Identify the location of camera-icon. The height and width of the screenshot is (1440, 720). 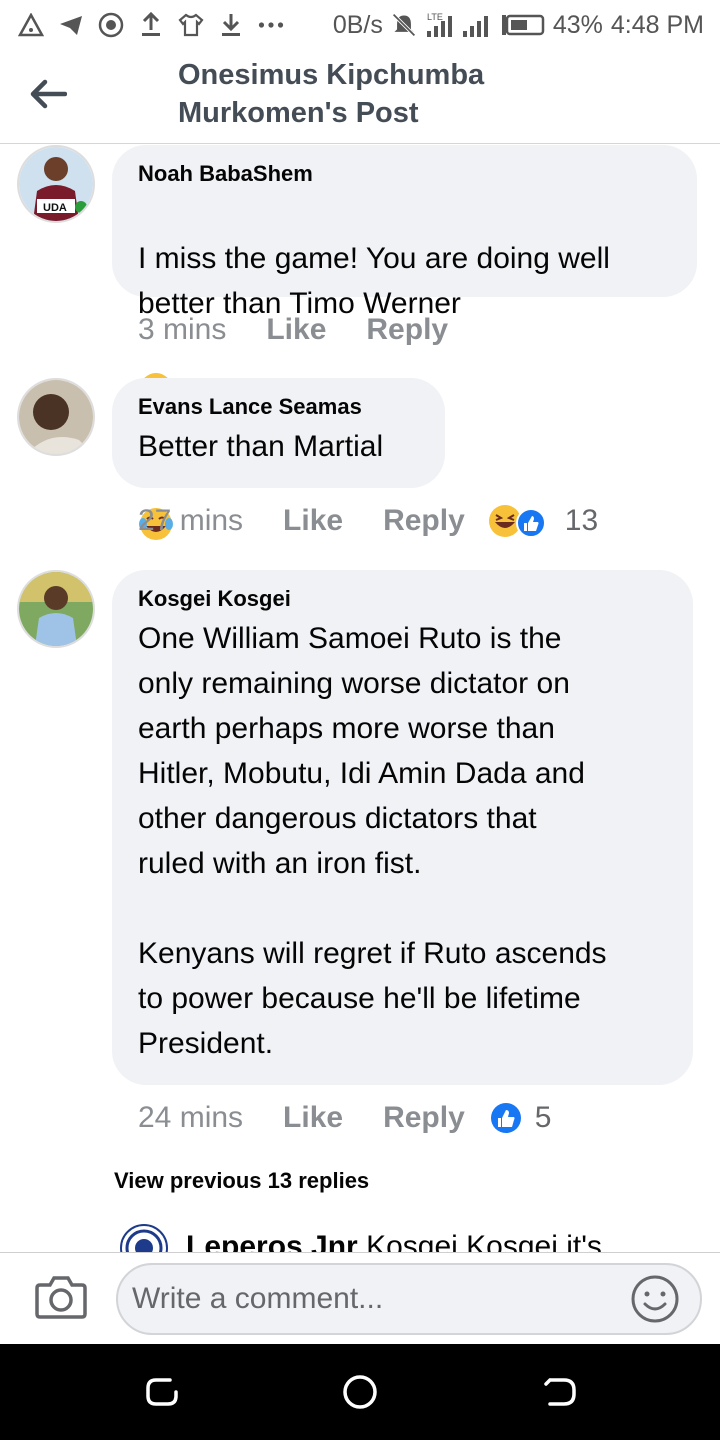
(61, 1297).